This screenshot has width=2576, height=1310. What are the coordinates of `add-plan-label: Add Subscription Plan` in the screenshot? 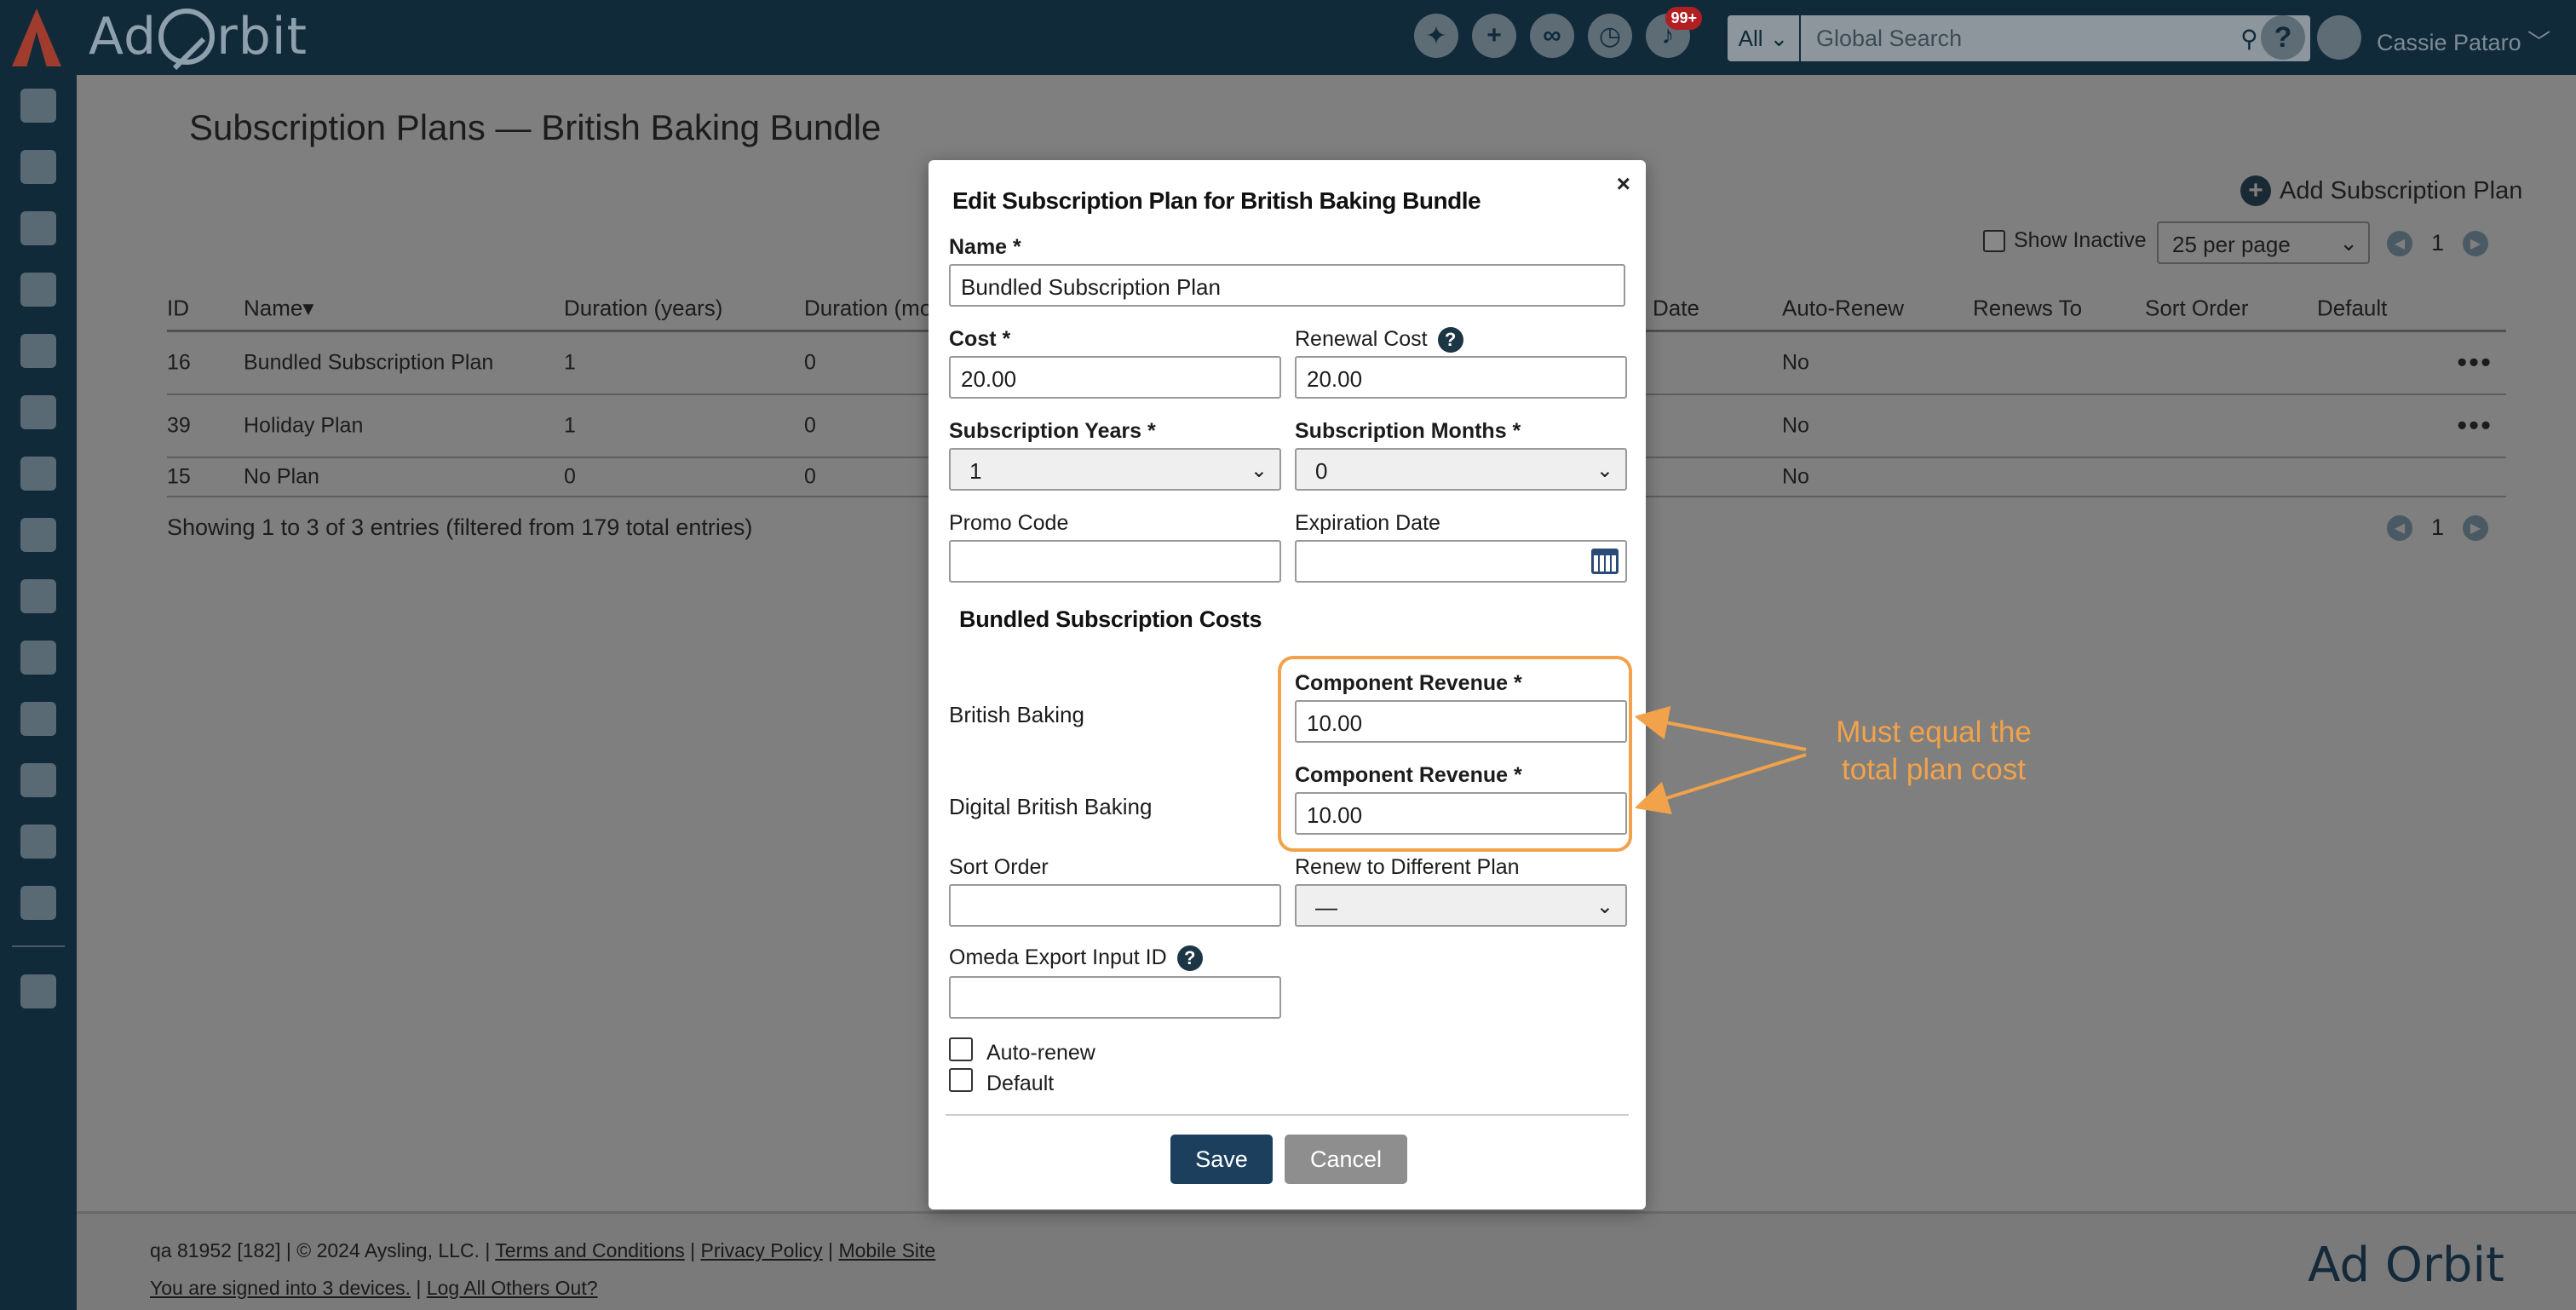 It's located at (2402, 190).